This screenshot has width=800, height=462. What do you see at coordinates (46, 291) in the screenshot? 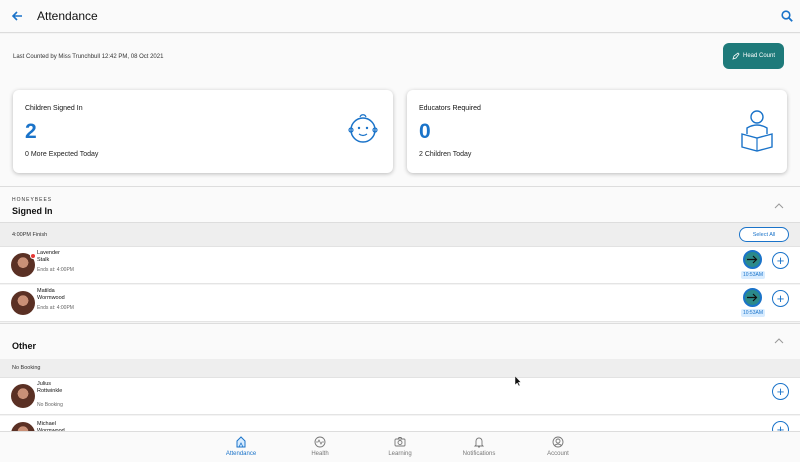
I see `child-first-name: Matilda` at bounding box center [46, 291].